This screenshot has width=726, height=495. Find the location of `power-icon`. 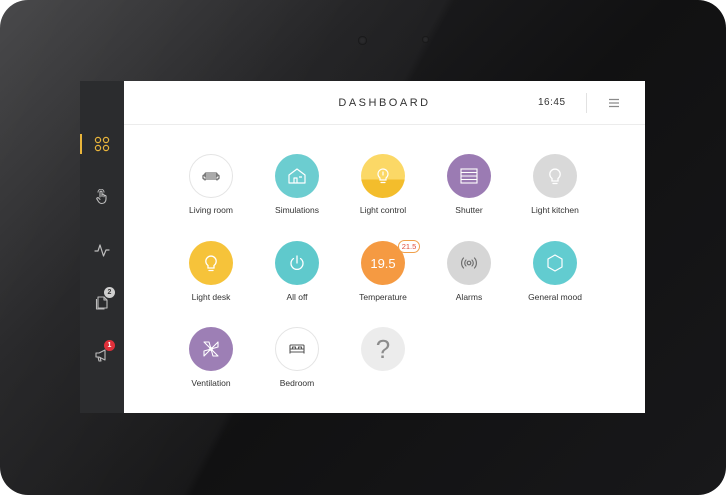

power-icon is located at coordinates (297, 262).